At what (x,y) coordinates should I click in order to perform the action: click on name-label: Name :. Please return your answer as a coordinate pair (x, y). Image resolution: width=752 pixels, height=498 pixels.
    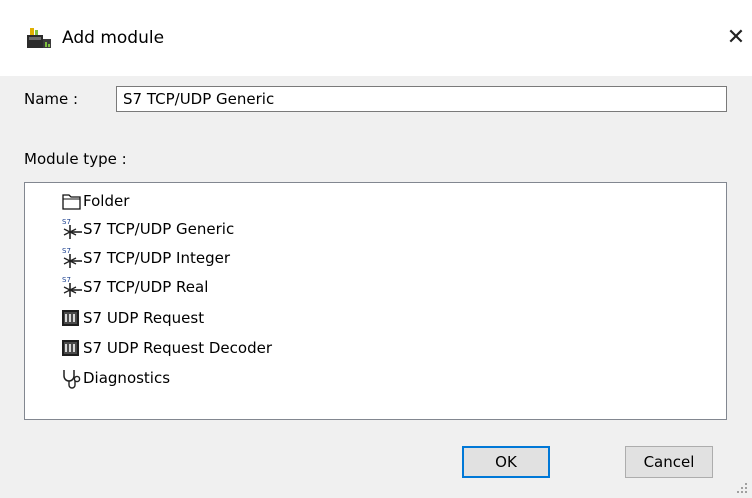
    Looking at the image, I should click on (51, 99).